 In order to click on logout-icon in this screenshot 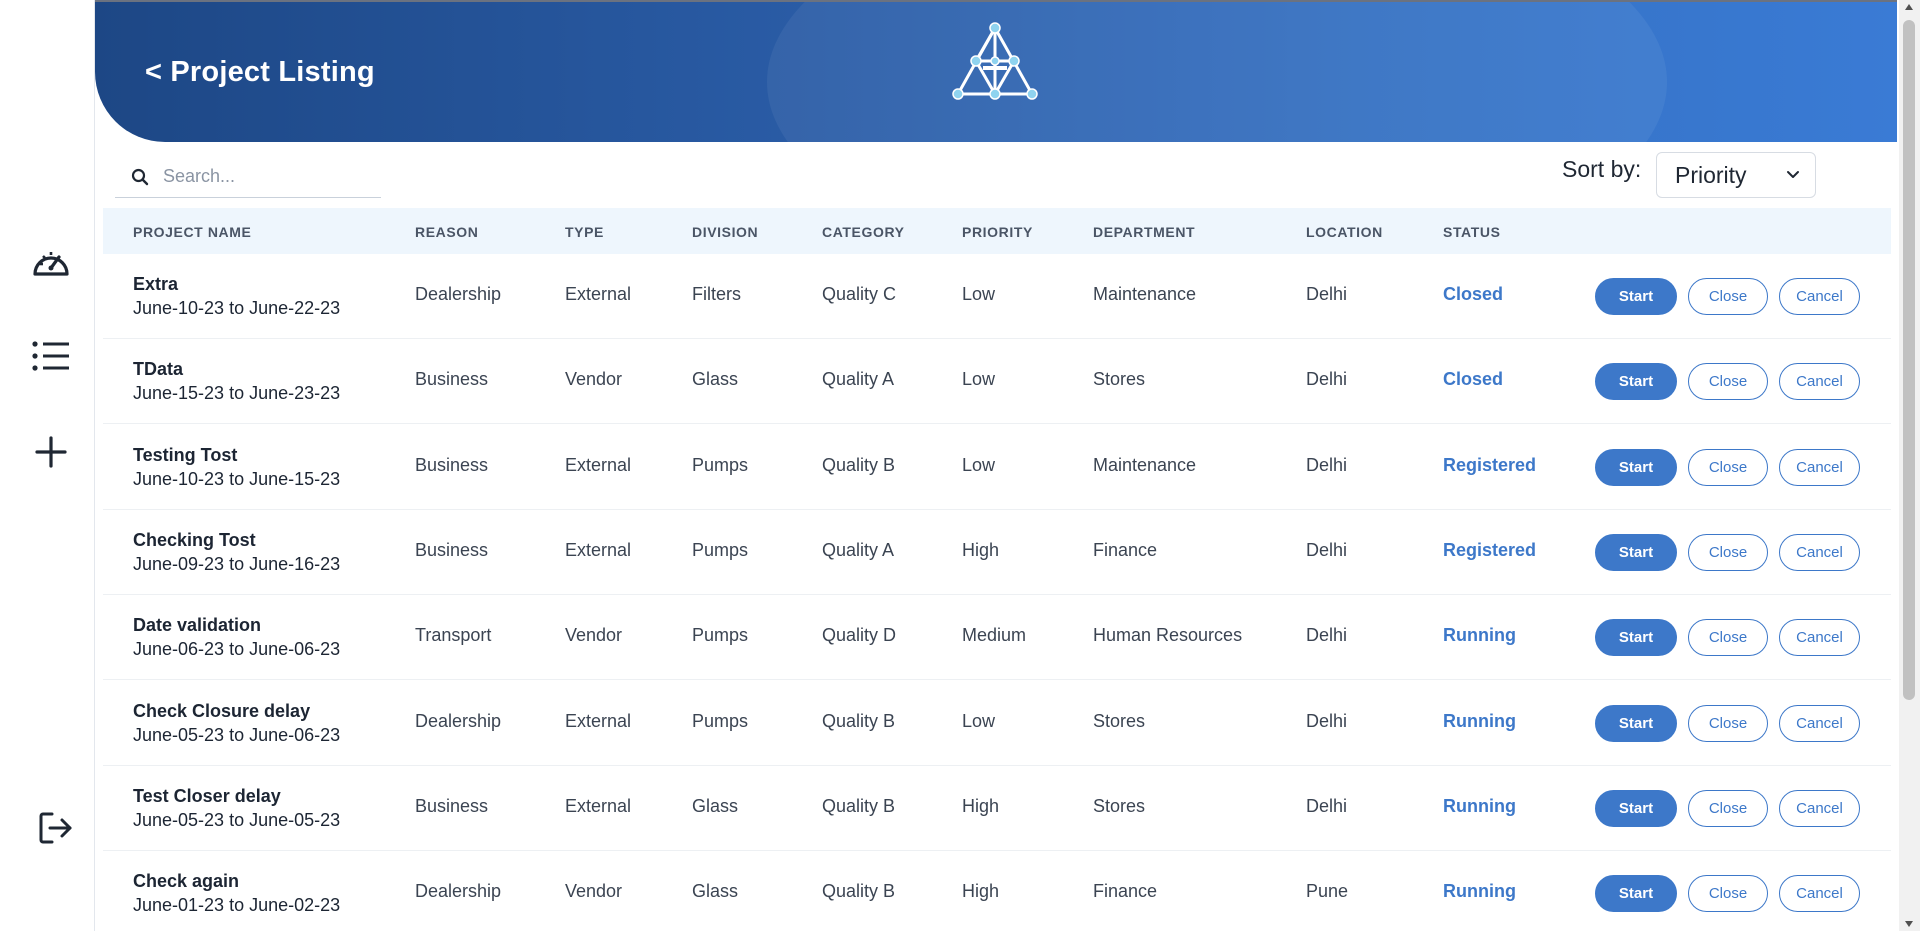, I will do `click(56, 828)`.